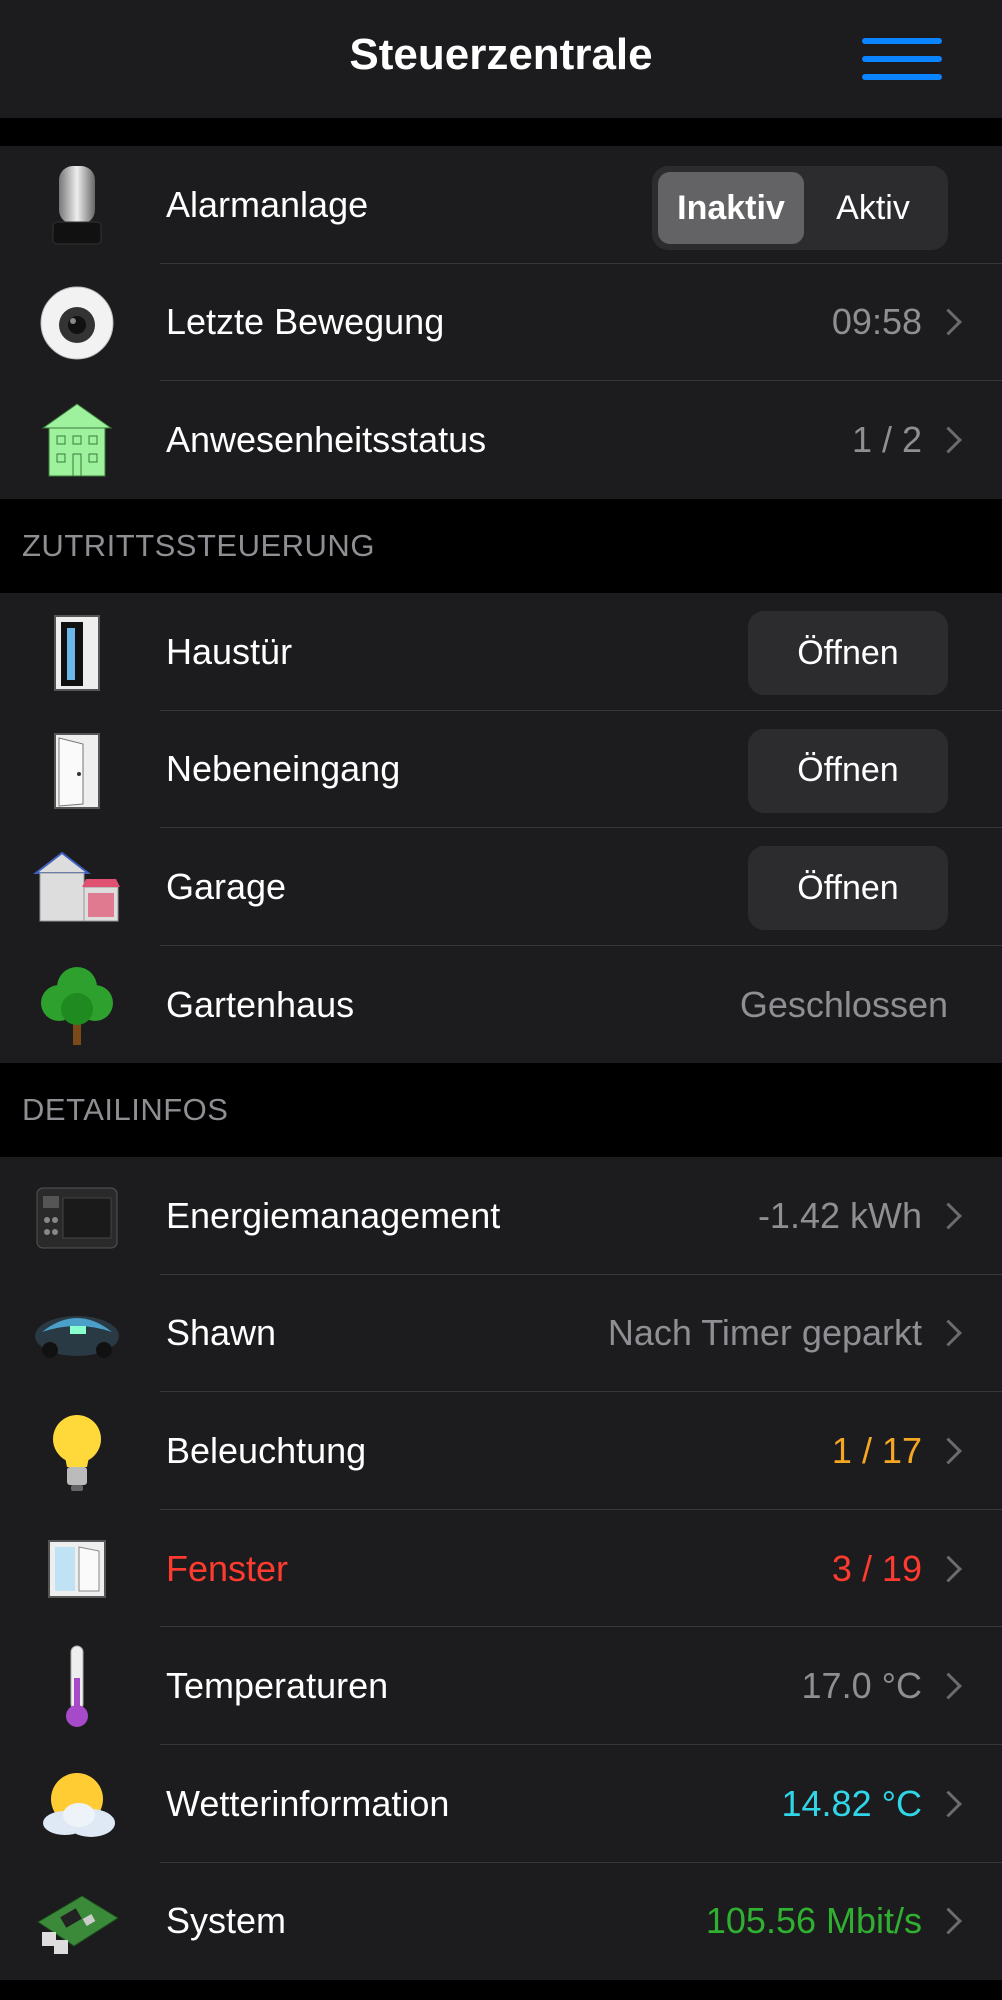 The width and height of the screenshot is (1002, 2000). I want to click on open-side-entrance-button: Öffnen, so click(848, 770).